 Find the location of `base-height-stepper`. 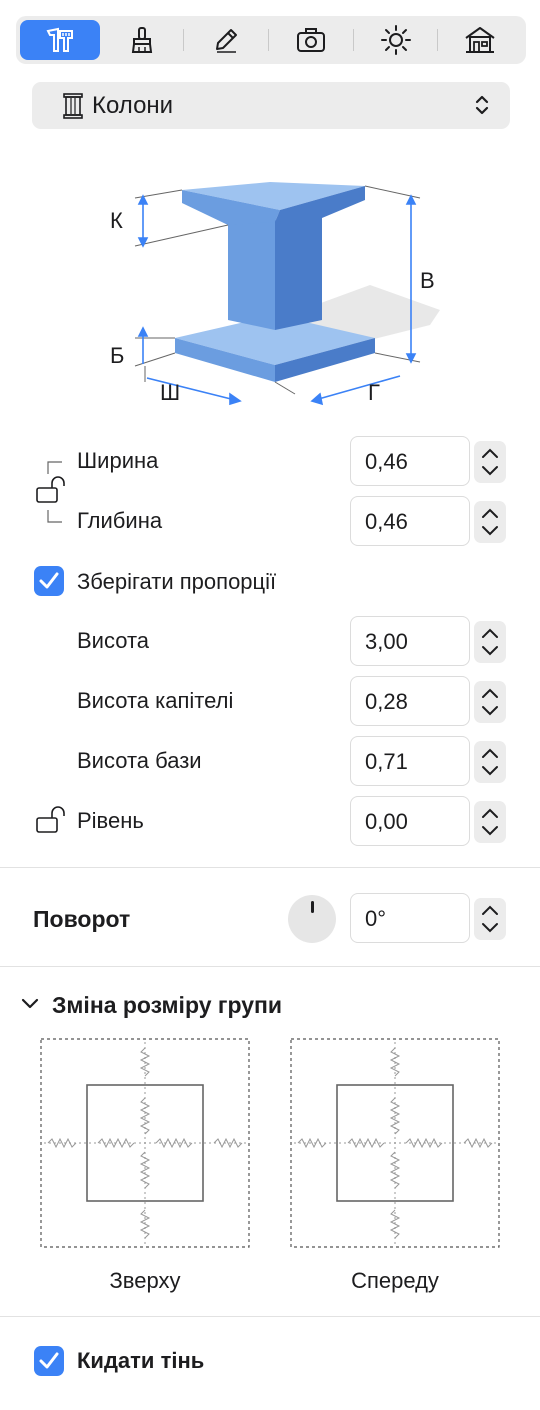

base-height-stepper is located at coordinates (490, 762).